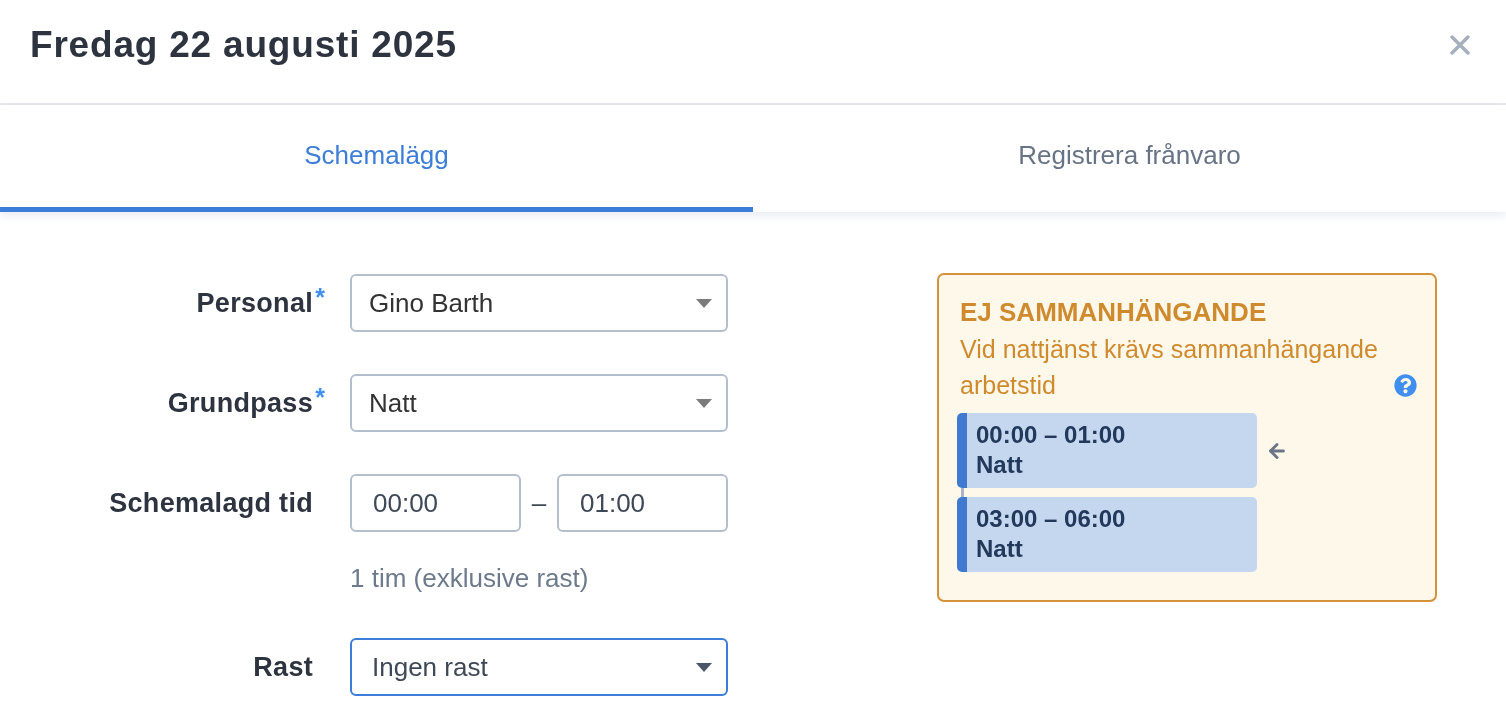  Describe the element at coordinates (283, 667) in the screenshot. I see `field-label: Rast` at that location.